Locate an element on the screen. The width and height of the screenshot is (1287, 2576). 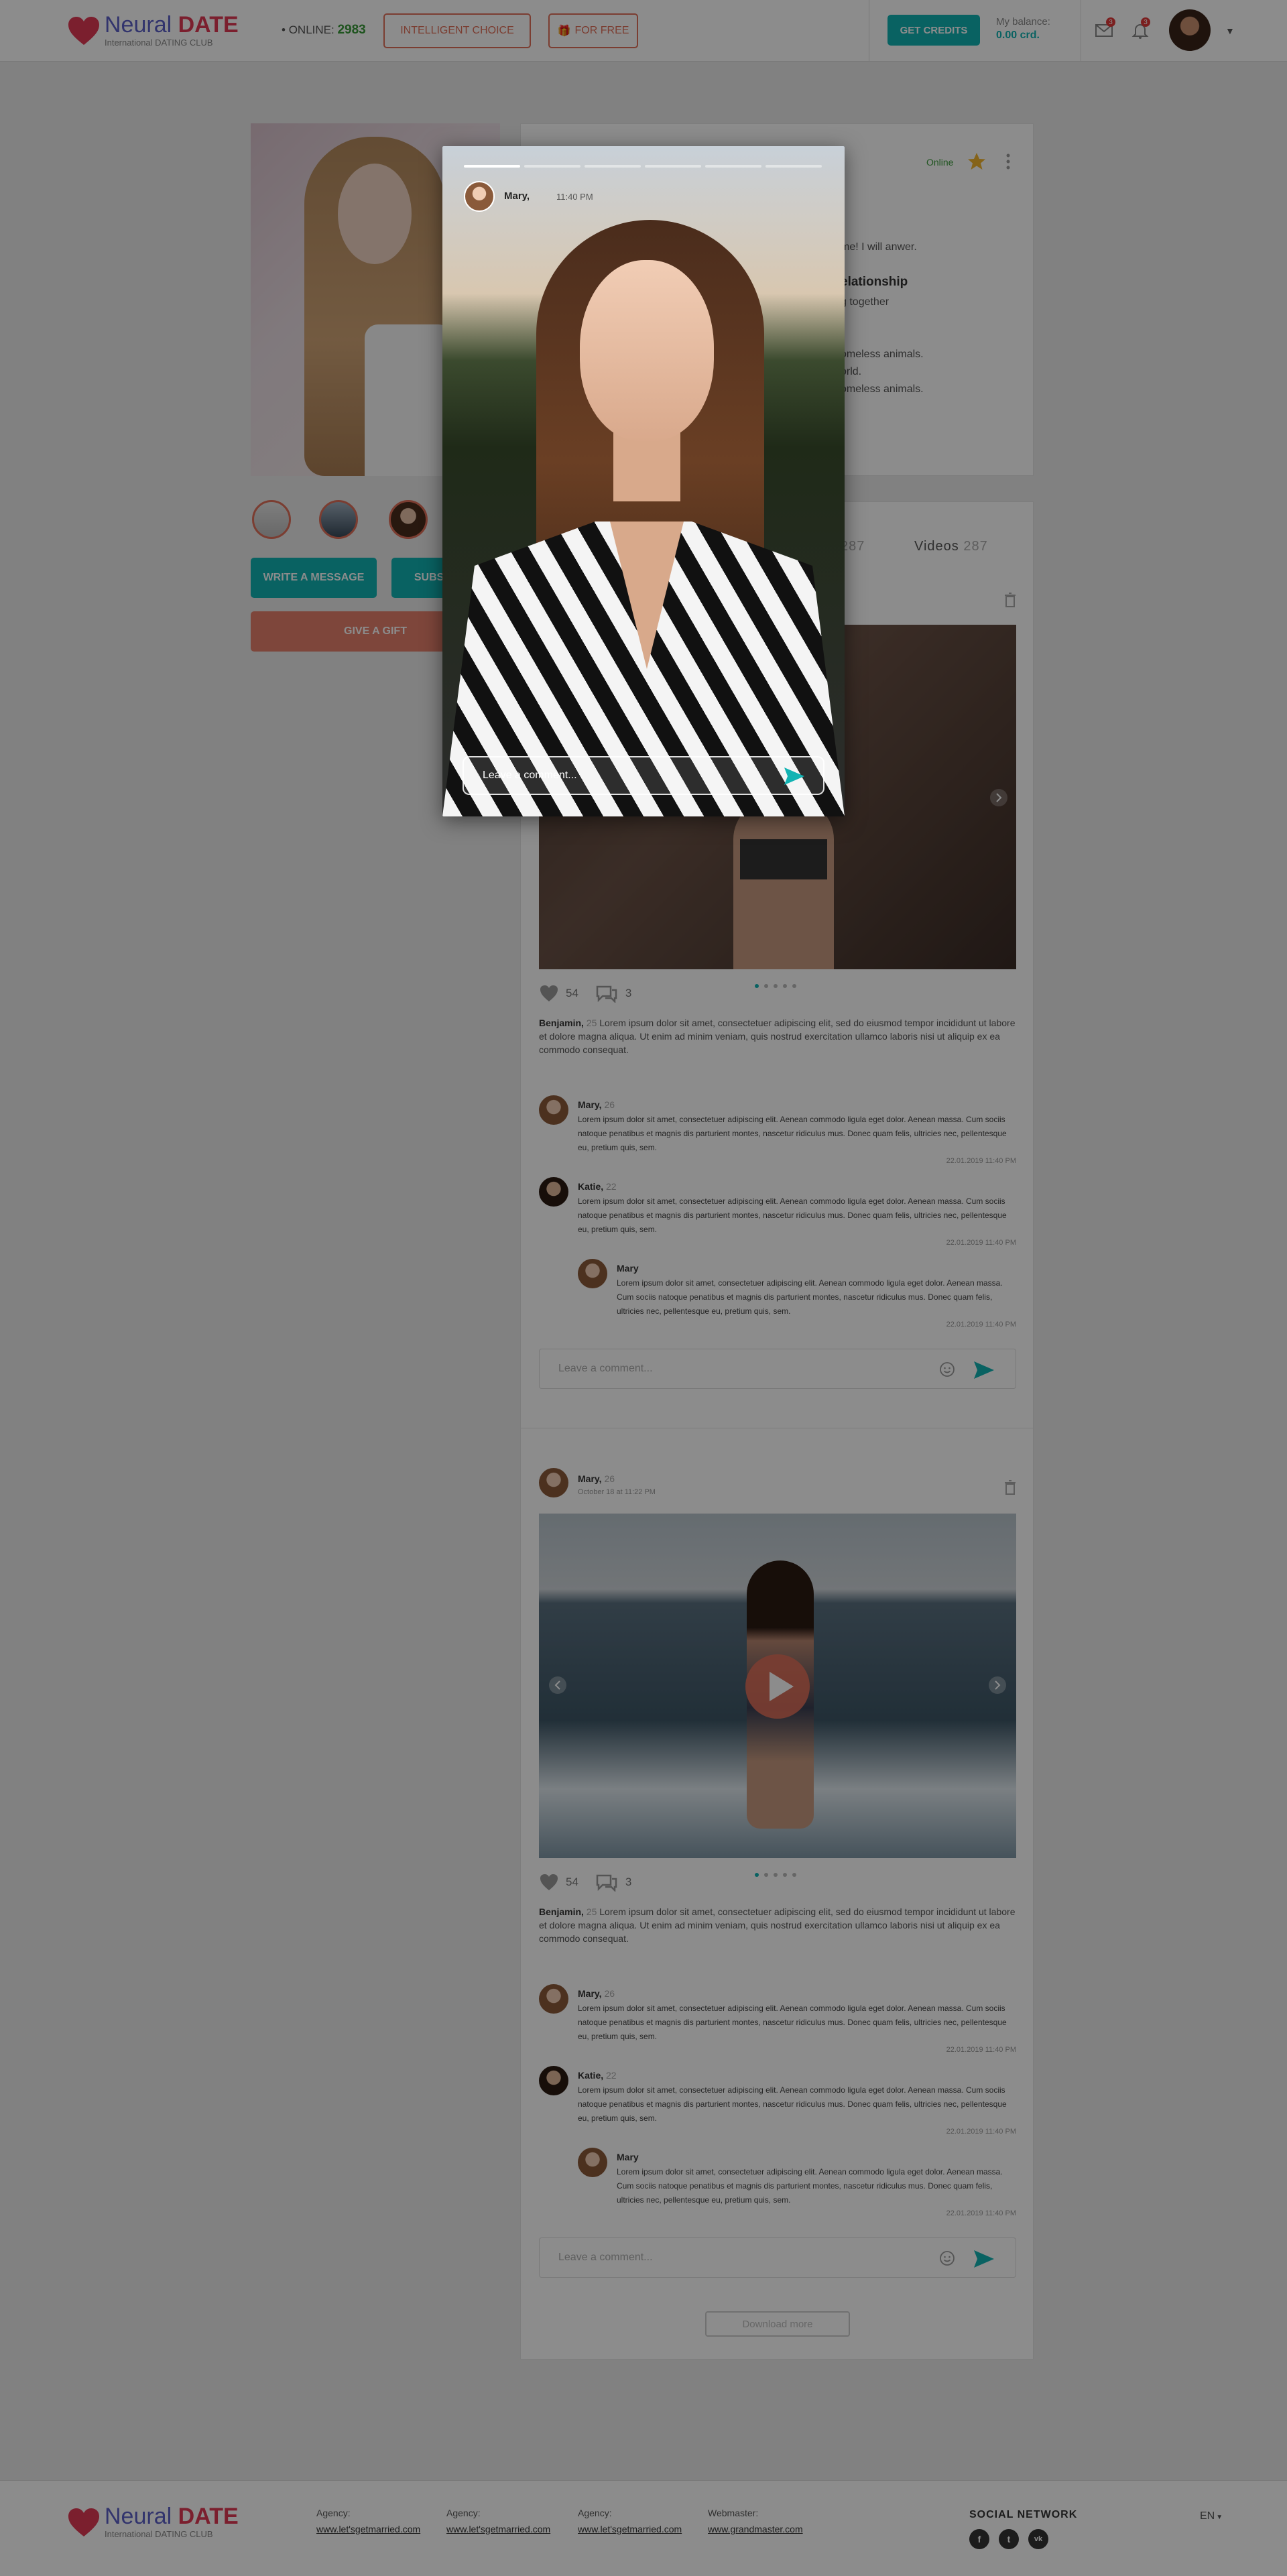
story-progress is located at coordinates (643, 166).